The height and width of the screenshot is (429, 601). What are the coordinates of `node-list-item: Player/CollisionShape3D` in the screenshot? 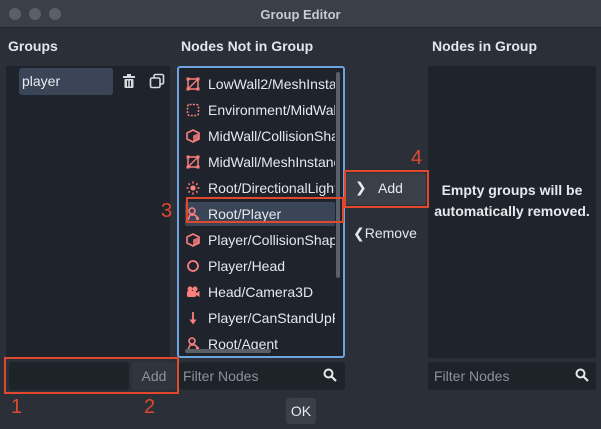 It's located at (260, 240).